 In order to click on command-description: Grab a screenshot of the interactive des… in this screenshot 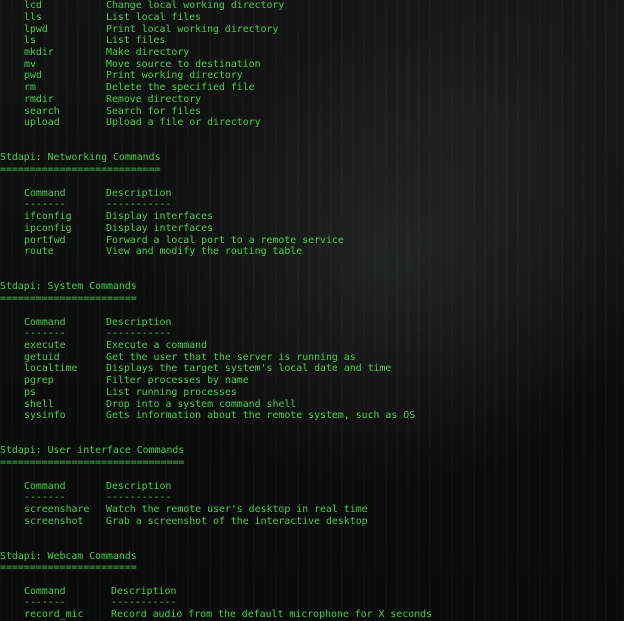, I will do `click(237, 521)`.